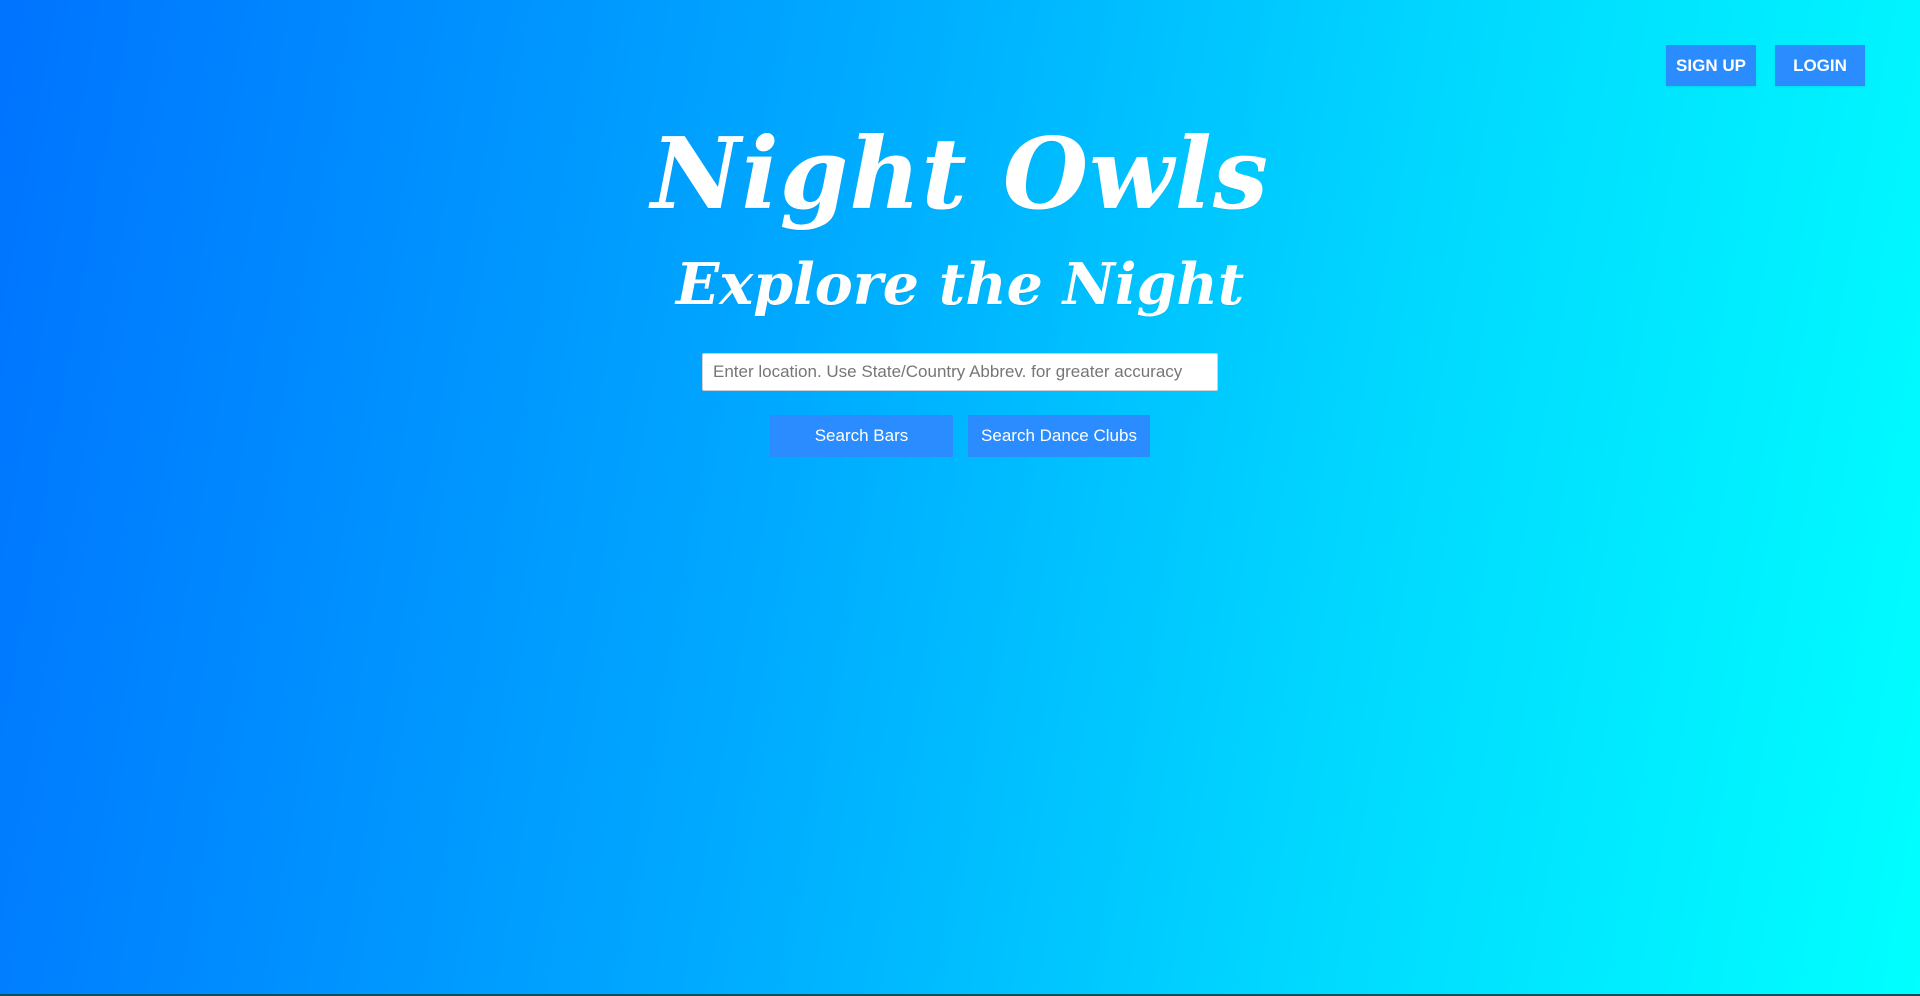  I want to click on location-search-input, so click(960, 372).